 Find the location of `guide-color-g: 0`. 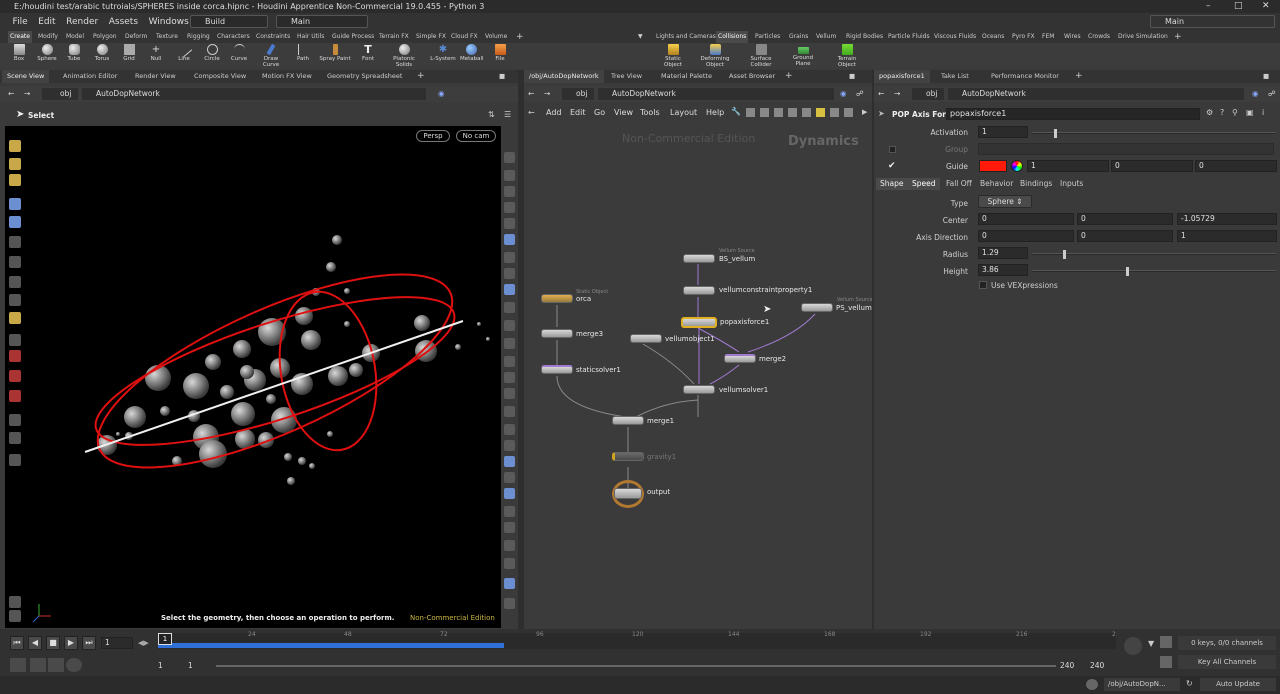

guide-color-g: 0 is located at coordinates (1152, 166).